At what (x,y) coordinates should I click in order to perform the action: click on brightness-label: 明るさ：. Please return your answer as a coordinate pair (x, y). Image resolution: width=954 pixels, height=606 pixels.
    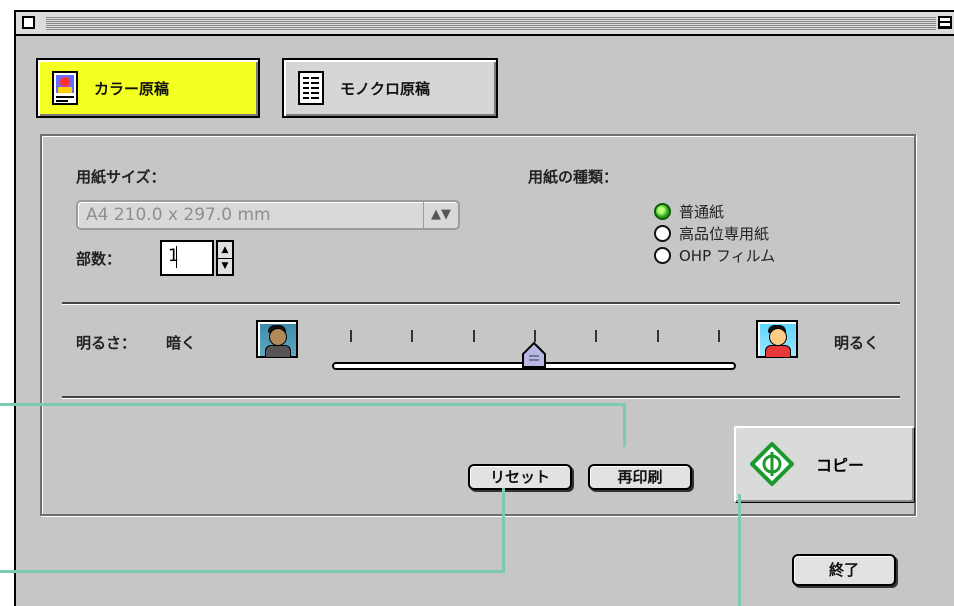
    Looking at the image, I should click on (106, 343).